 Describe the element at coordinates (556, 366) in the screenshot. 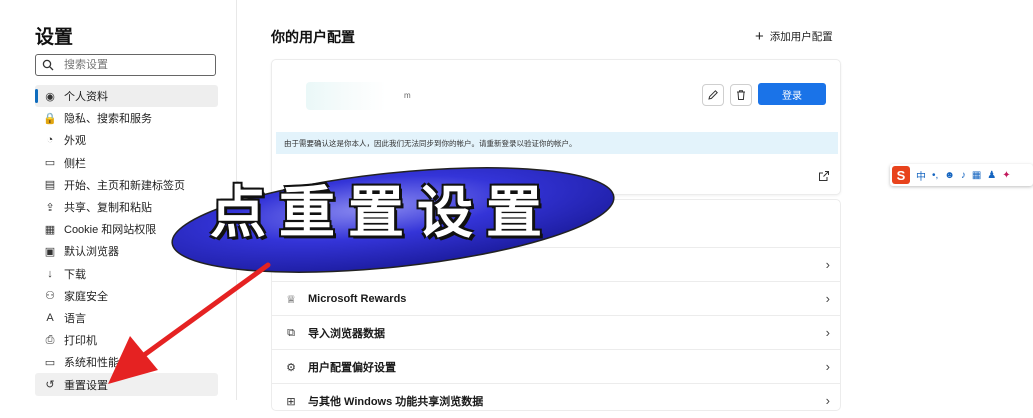

I see `list-item-profile-prefs: ⚙ 用户配置偏好设置 ›` at that location.